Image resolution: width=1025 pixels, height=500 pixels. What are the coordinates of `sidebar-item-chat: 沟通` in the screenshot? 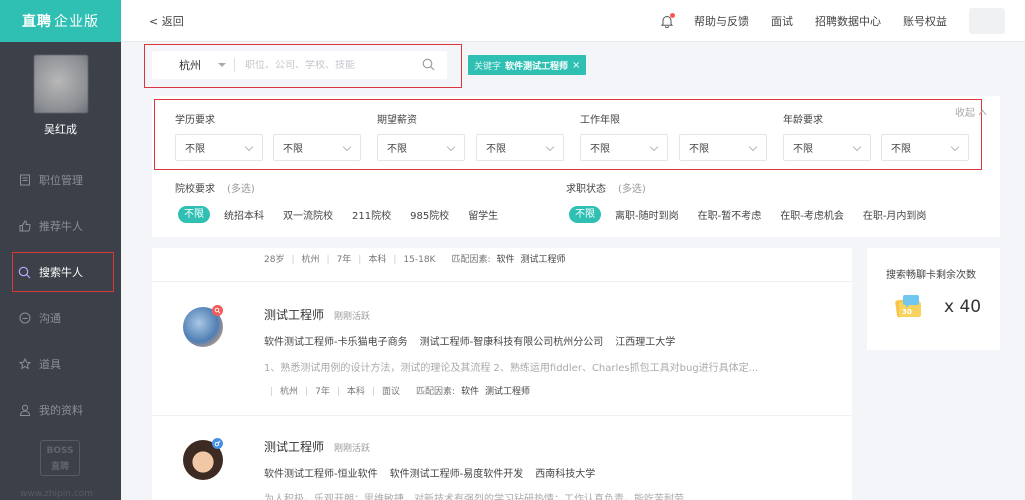 It's located at (60, 318).